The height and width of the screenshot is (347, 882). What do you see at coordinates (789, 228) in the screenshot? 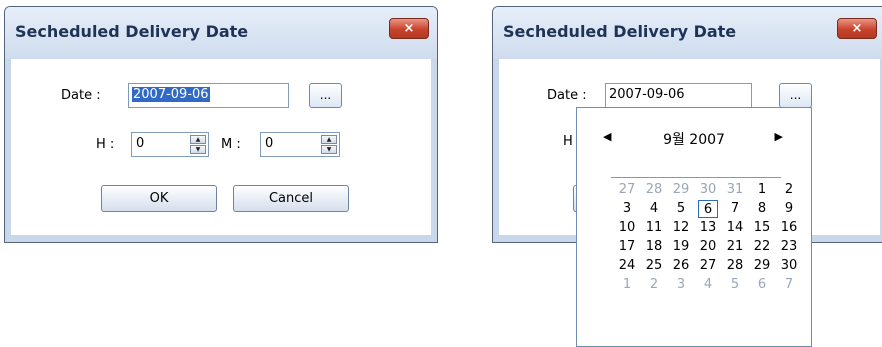
I see `calendar-day: 16` at bounding box center [789, 228].